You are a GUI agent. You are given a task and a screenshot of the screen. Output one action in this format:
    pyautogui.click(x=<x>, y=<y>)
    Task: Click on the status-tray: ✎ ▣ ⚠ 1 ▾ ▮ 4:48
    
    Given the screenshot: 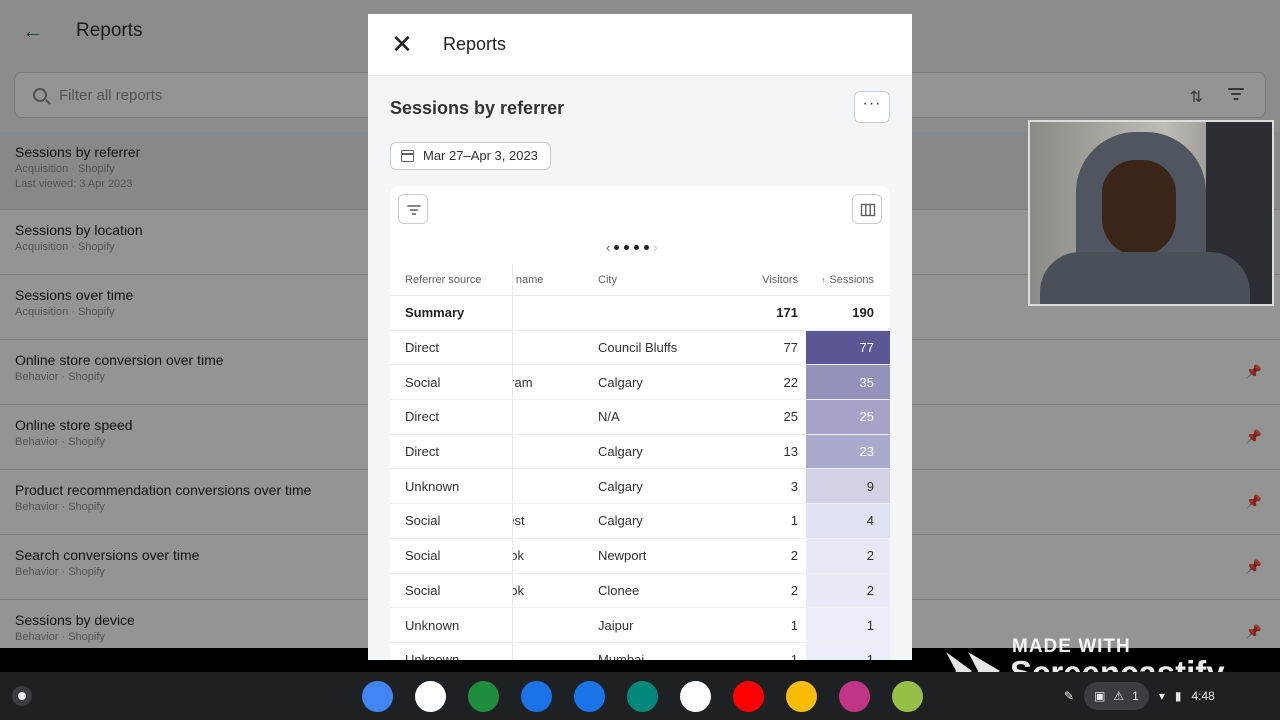 What is the action you would take?
    pyautogui.click(x=1139, y=696)
    